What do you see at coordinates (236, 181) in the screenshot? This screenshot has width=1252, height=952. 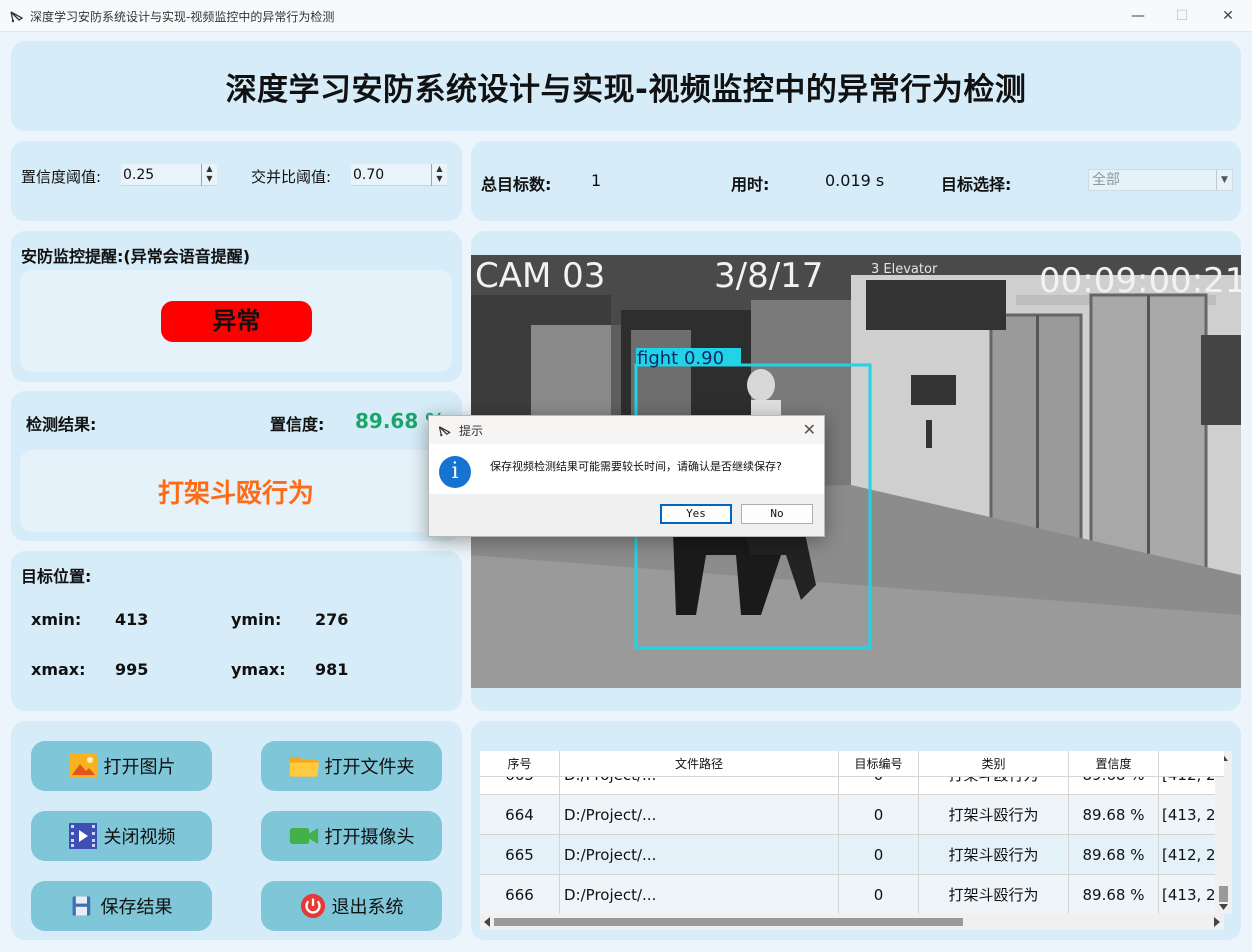 I see `threshold-panel: 置信度阈值: 0.25 ▲ ▼ 交并比阈值: 0.70 ▲ ▼` at bounding box center [236, 181].